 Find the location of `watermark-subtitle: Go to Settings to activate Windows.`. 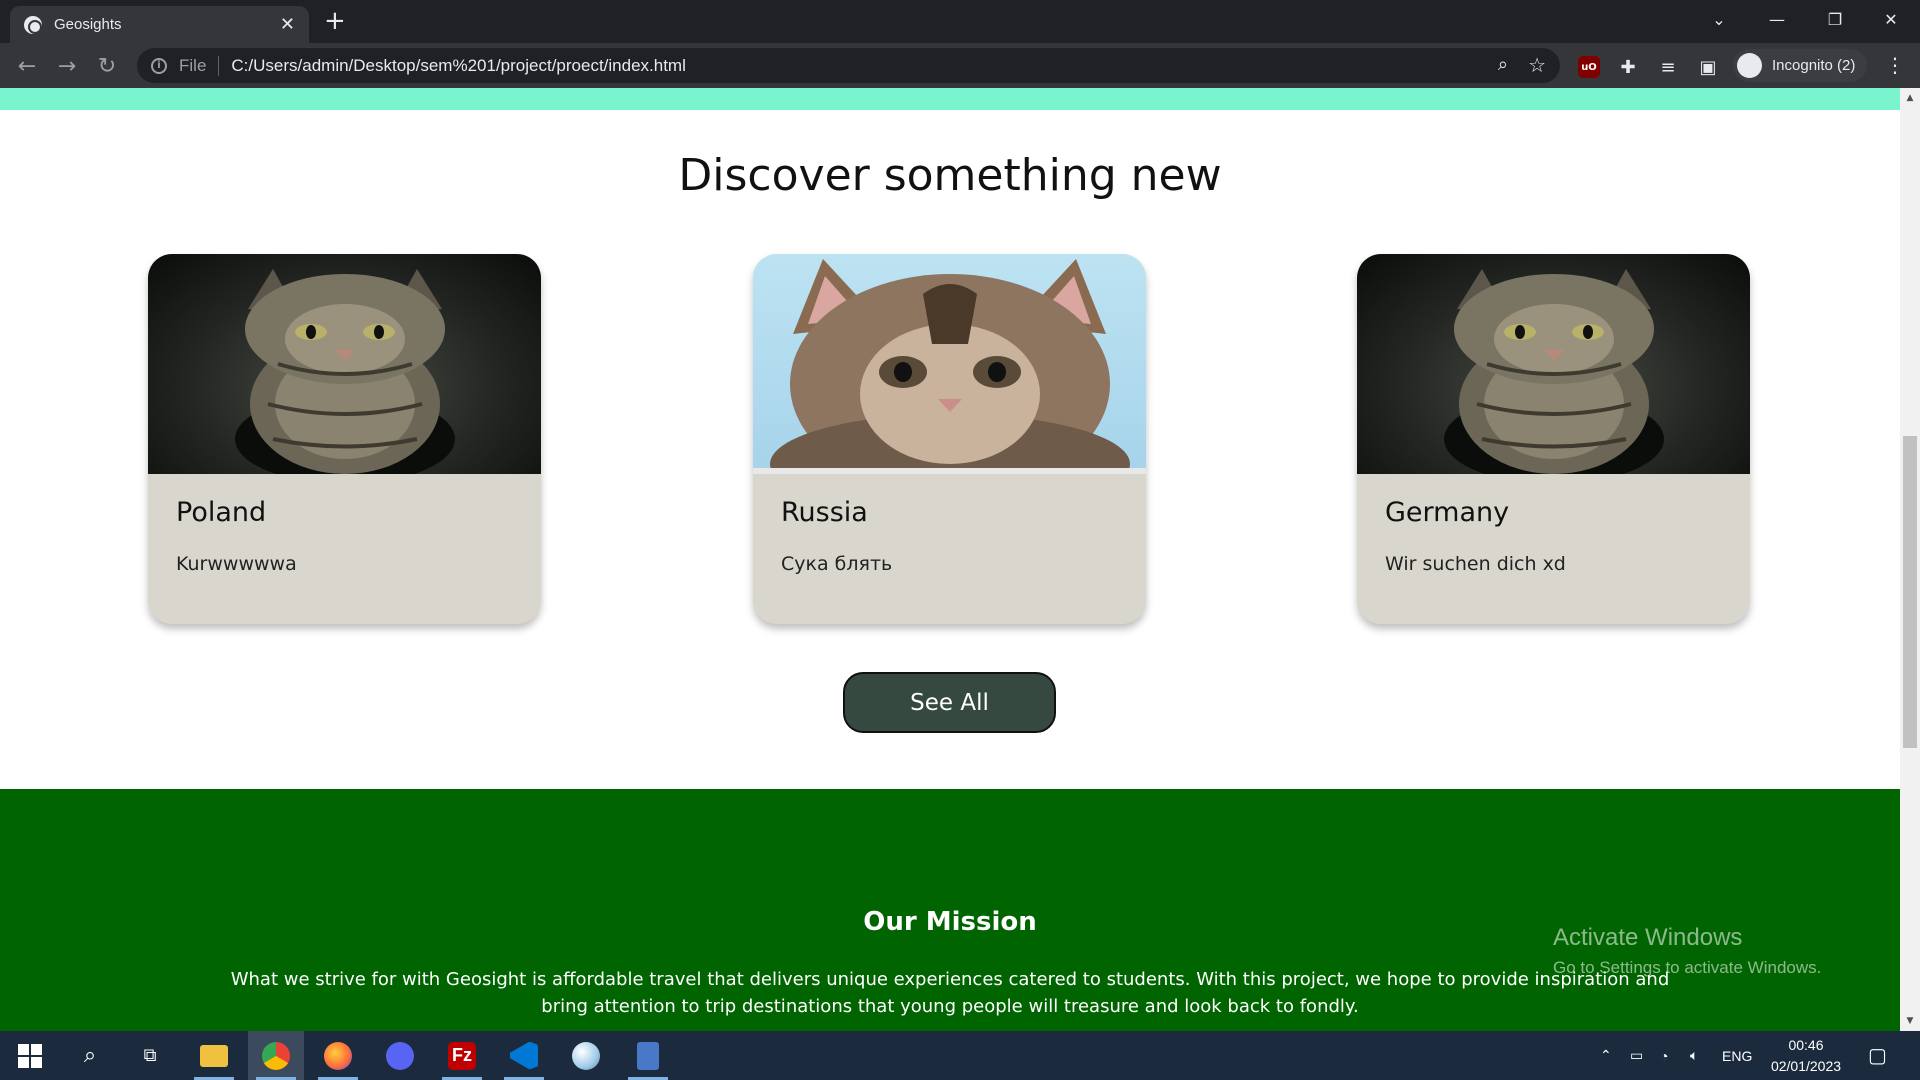

watermark-subtitle: Go to Settings to activate Windows. is located at coordinates (1687, 967).